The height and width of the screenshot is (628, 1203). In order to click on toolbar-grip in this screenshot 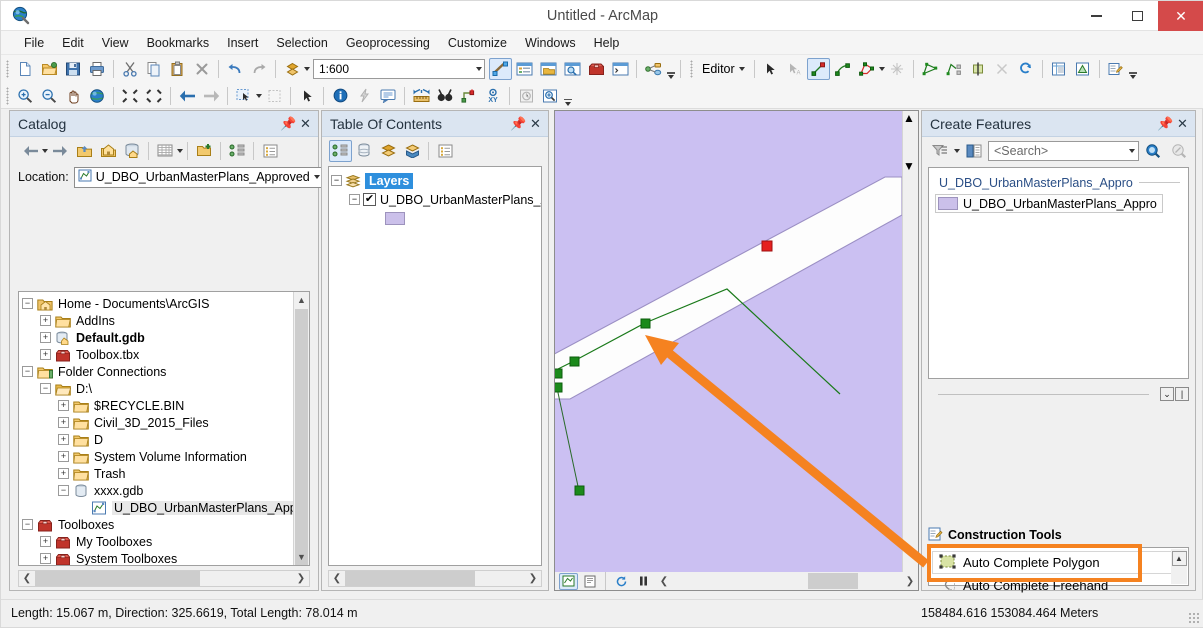, I will do `click(7, 95)`.